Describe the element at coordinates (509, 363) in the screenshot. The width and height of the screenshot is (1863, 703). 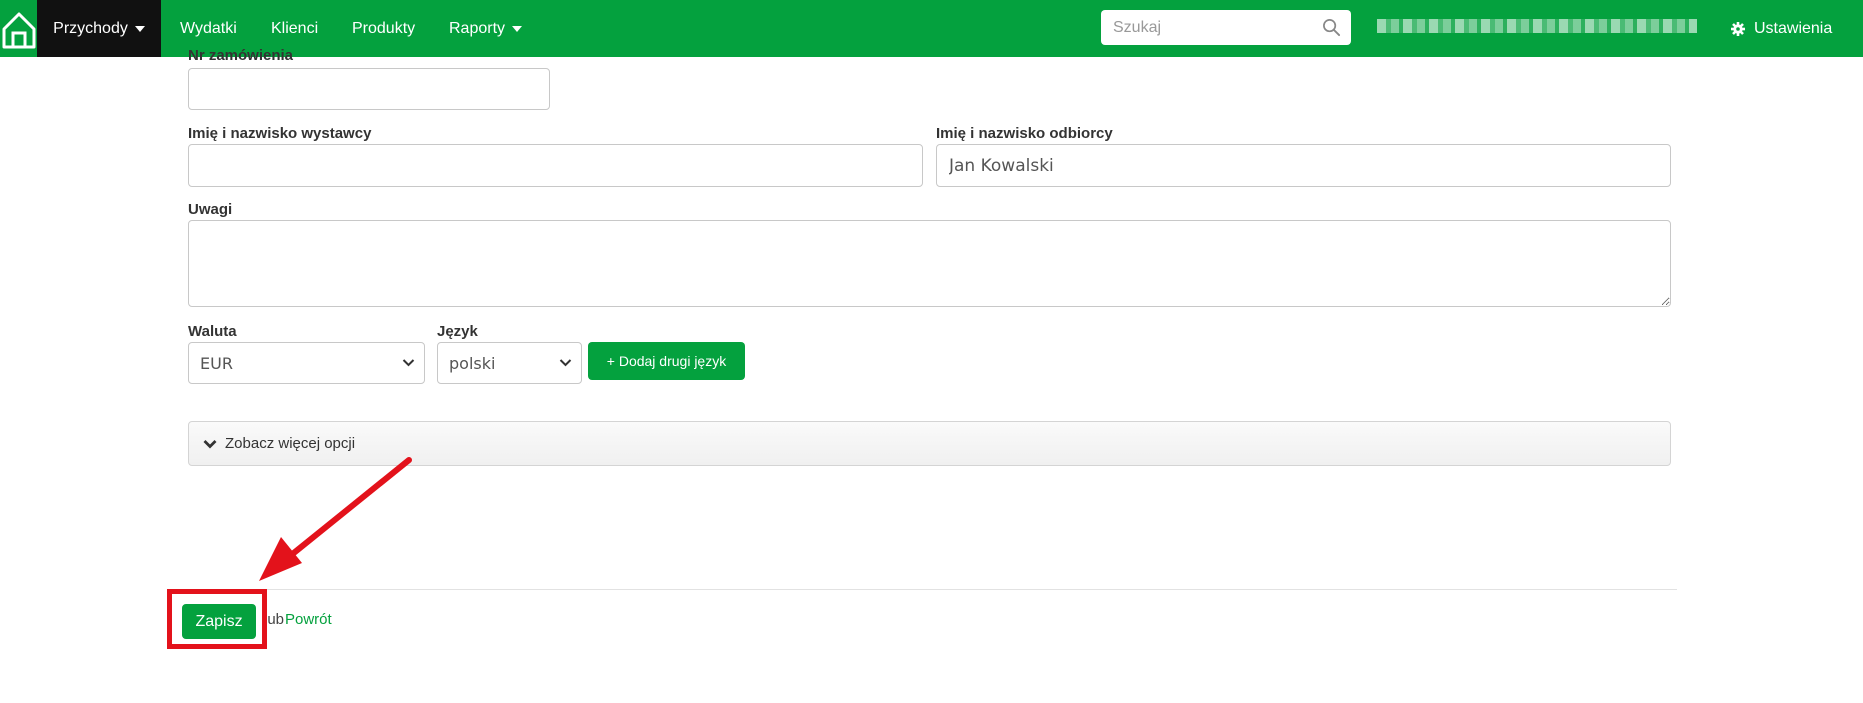
I see `language-select: polski` at that location.